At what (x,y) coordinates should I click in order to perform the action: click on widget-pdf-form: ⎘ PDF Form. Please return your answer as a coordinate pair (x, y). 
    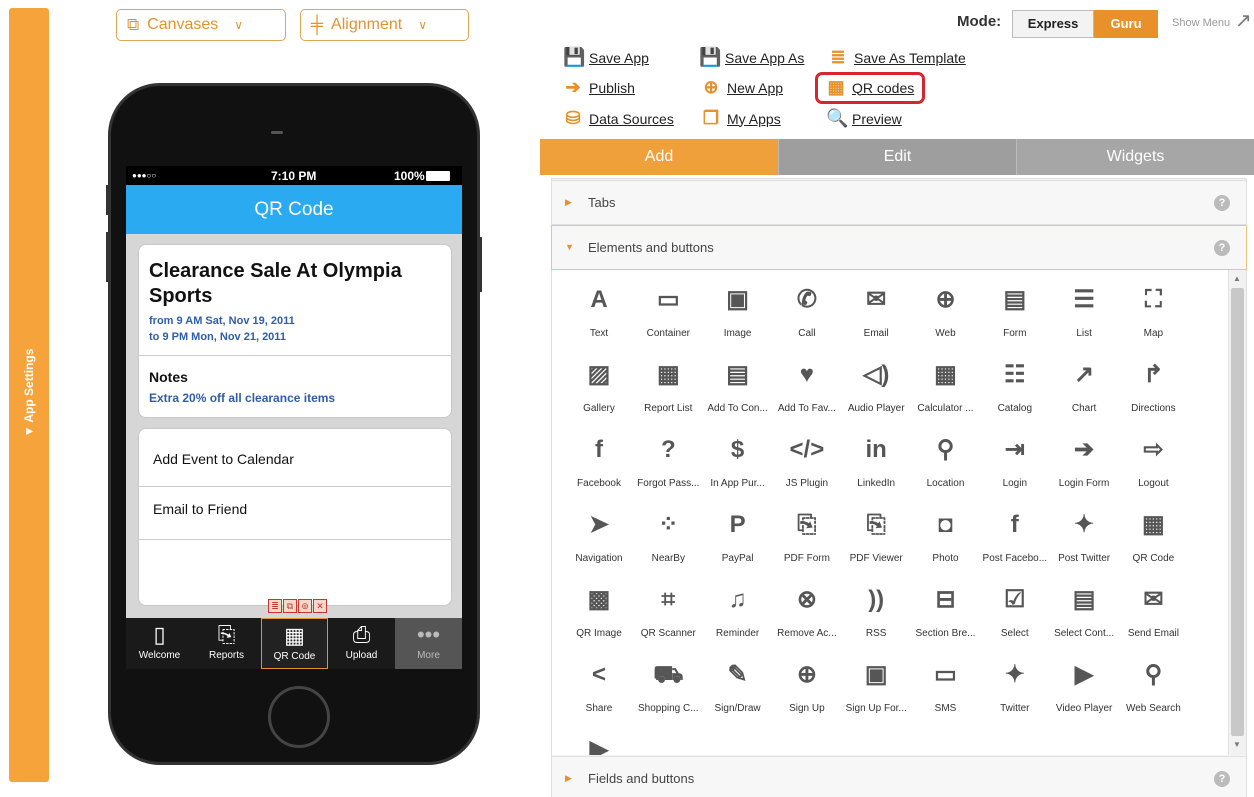
    Looking at the image, I should click on (807, 542).